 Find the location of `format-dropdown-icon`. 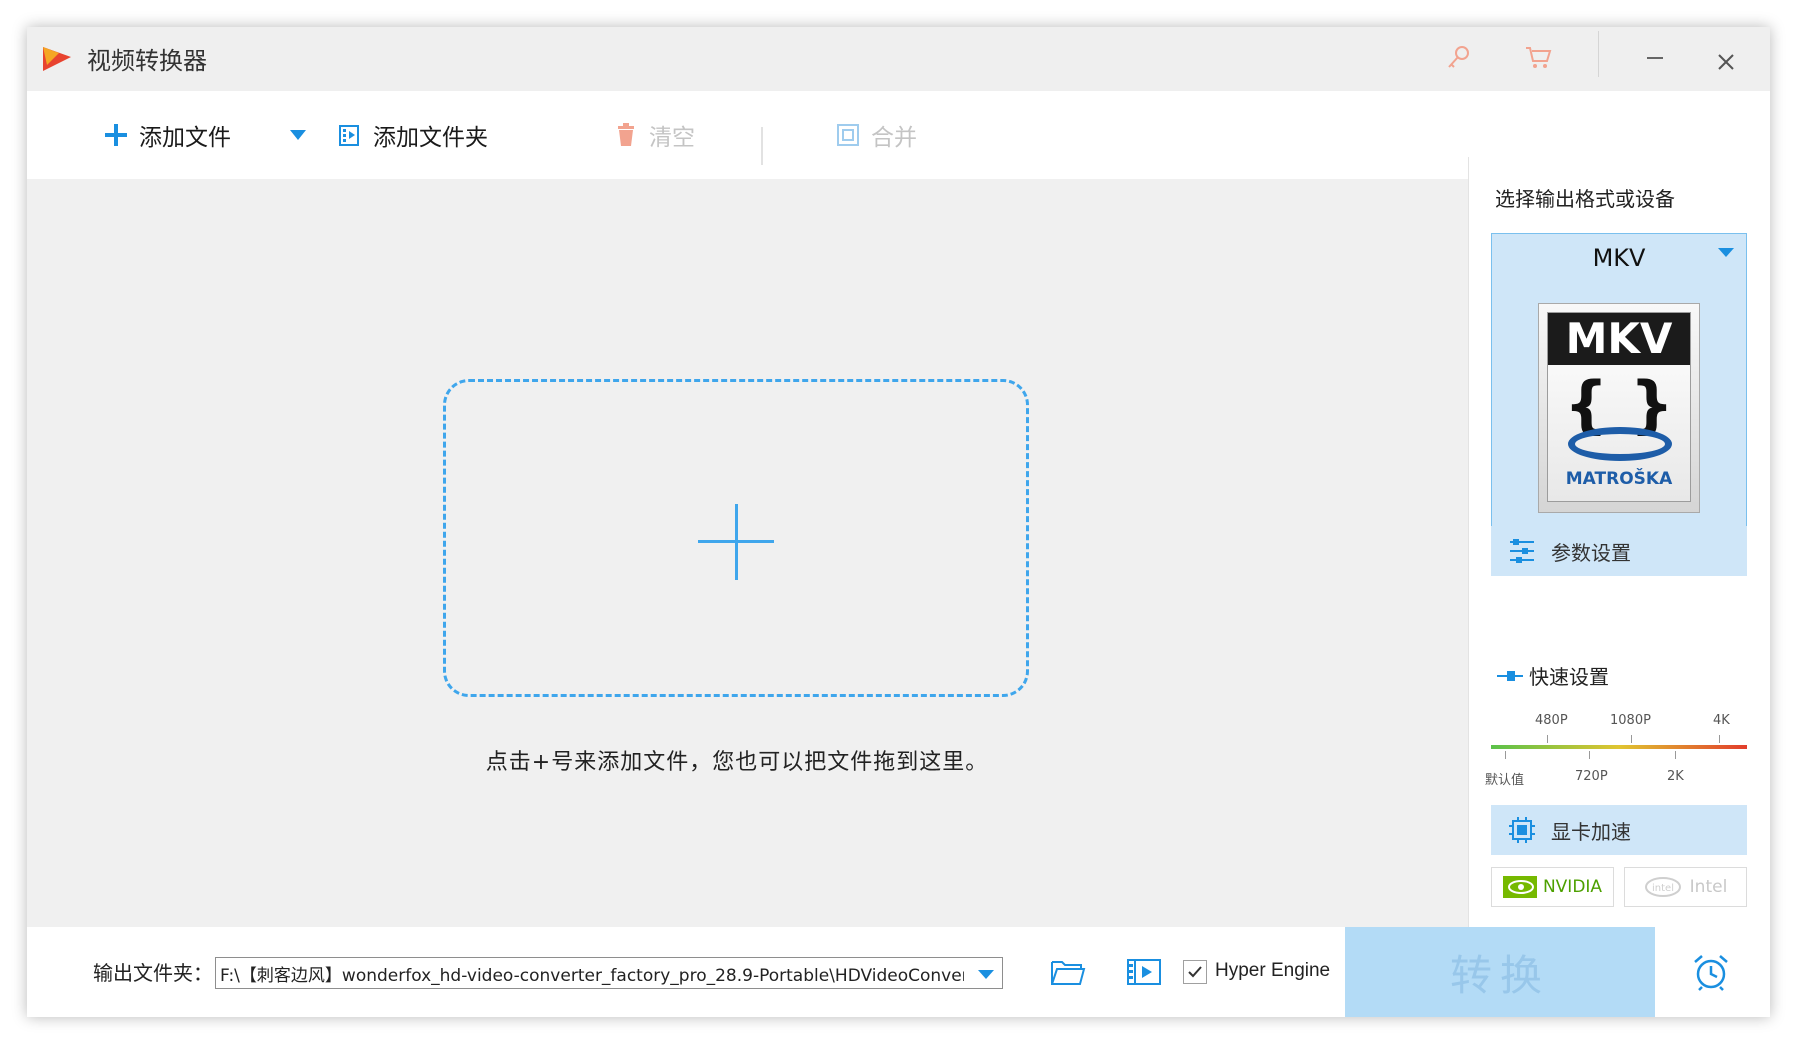

format-dropdown-icon is located at coordinates (1726, 252).